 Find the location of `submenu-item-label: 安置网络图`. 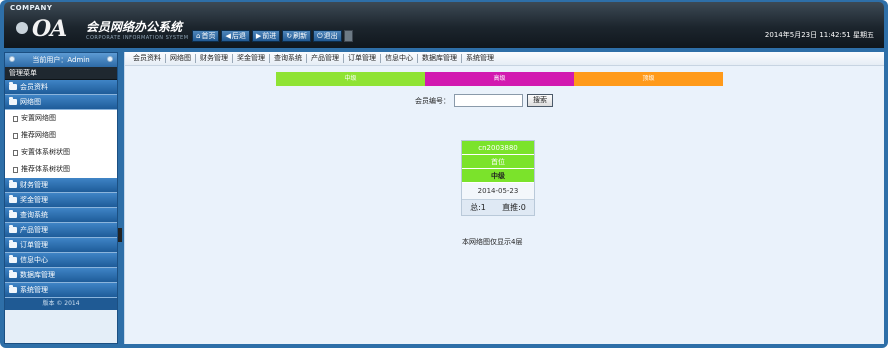

submenu-item-label: 安置网络图 is located at coordinates (38, 118).